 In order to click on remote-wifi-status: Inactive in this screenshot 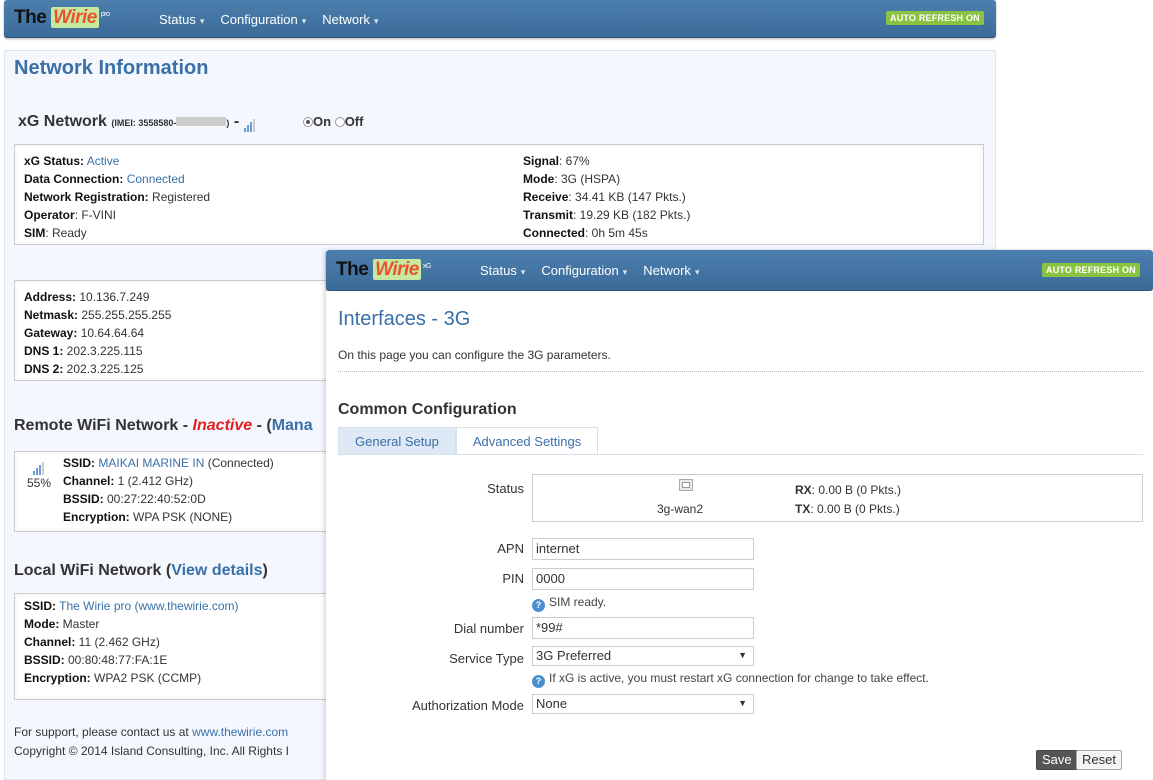, I will do `click(222, 425)`.